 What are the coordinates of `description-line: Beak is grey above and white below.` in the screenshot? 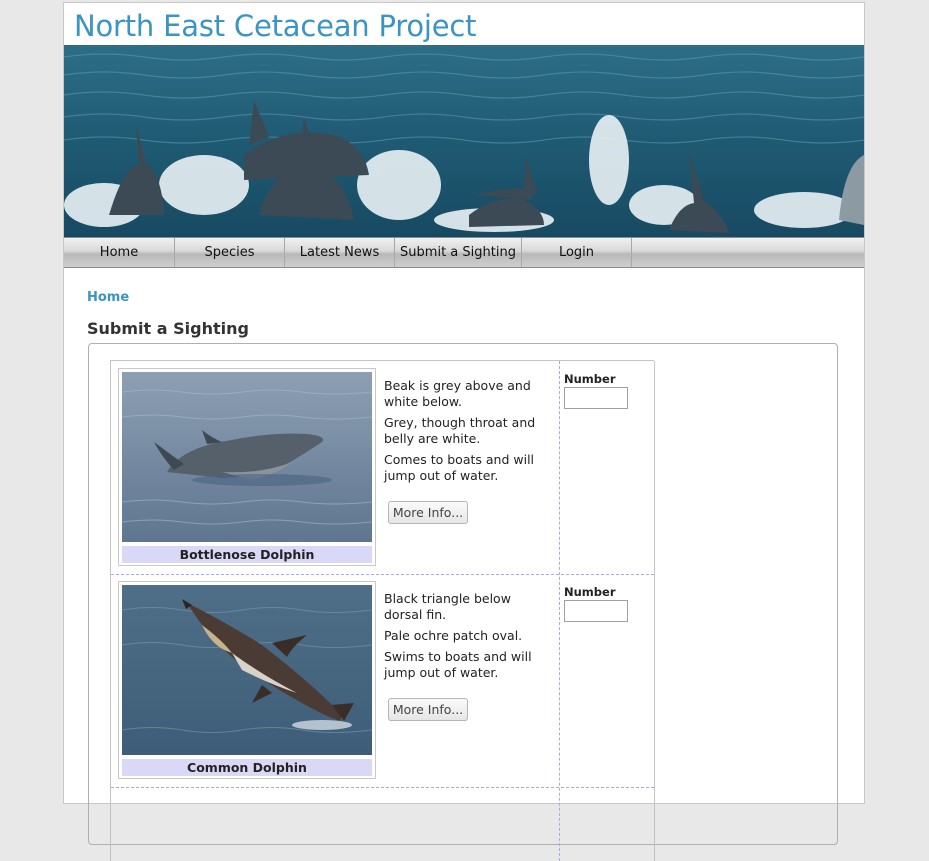 It's located at (457, 393).